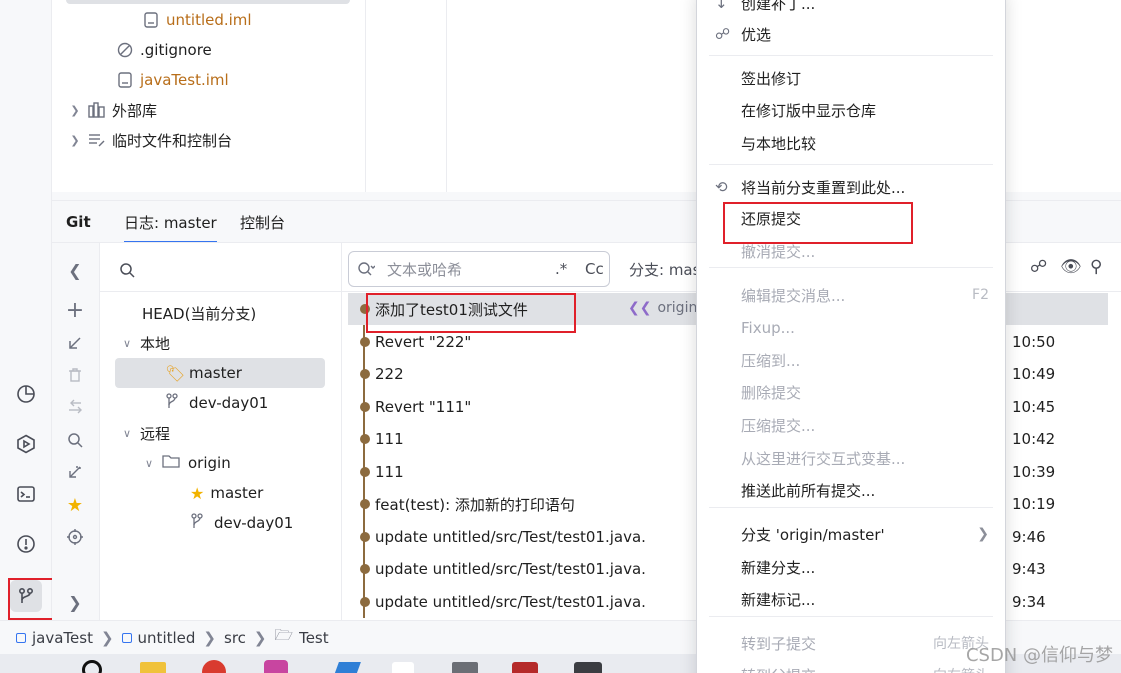 The width and height of the screenshot is (1121, 673). I want to click on commit-time: 10:50, so click(1034, 341).